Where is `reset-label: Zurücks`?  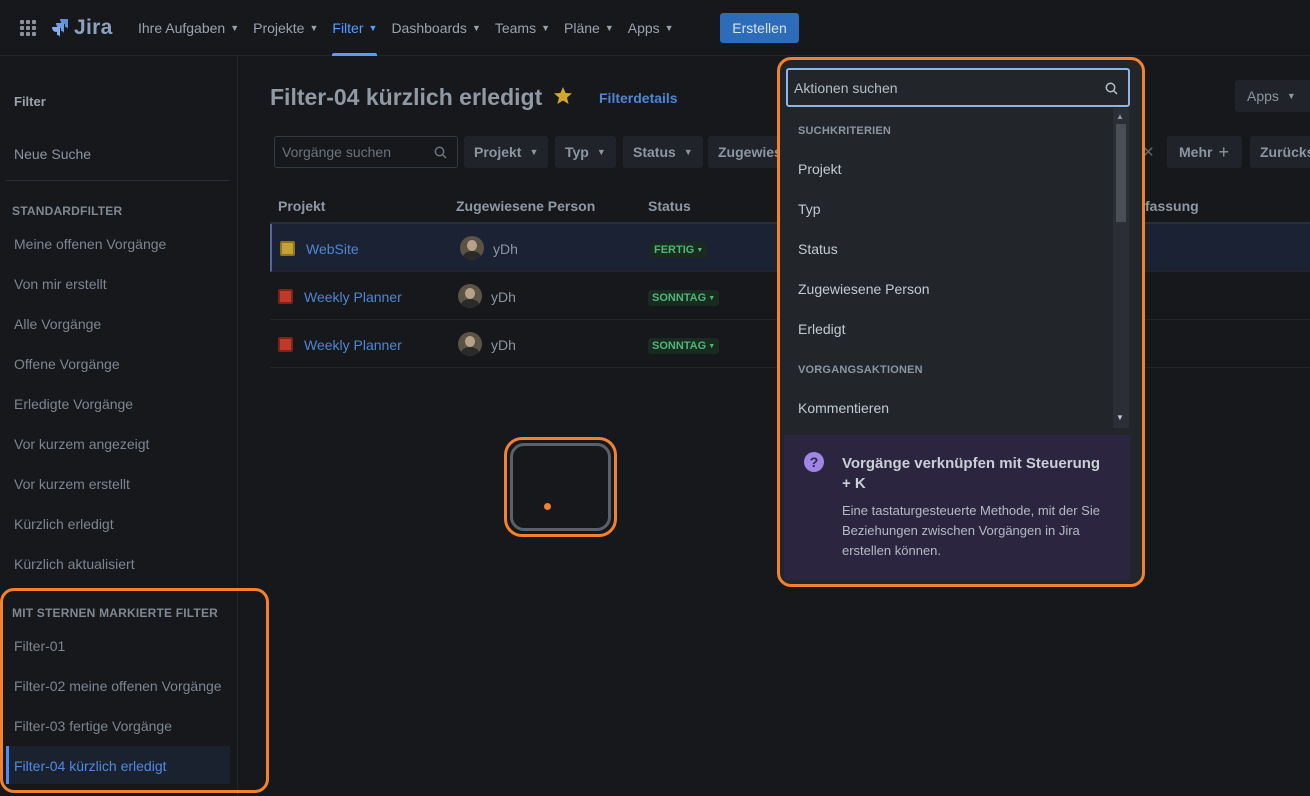 reset-label: Zurücks is located at coordinates (1285, 152).